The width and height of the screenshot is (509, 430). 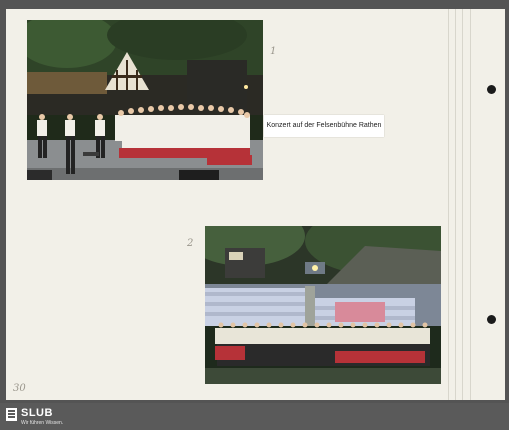 What do you see at coordinates (254, 416) in the screenshot?
I see `footer-bar: SLUB Wir führen Wissen.` at bounding box center [254, 416].